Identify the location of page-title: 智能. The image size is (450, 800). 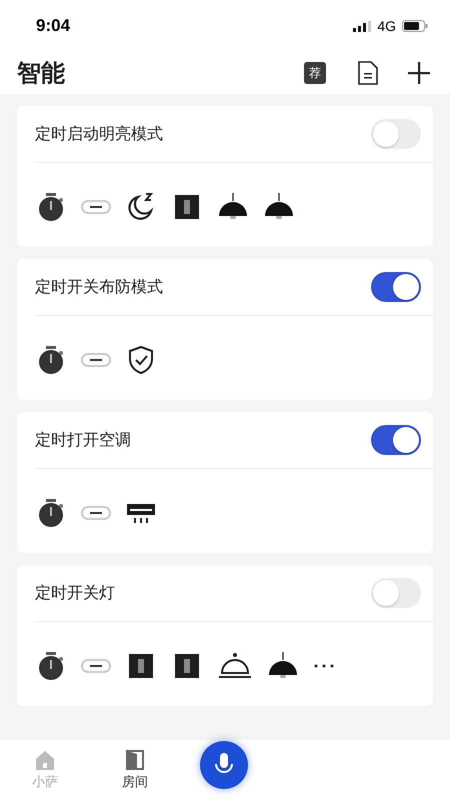
(41, 73).